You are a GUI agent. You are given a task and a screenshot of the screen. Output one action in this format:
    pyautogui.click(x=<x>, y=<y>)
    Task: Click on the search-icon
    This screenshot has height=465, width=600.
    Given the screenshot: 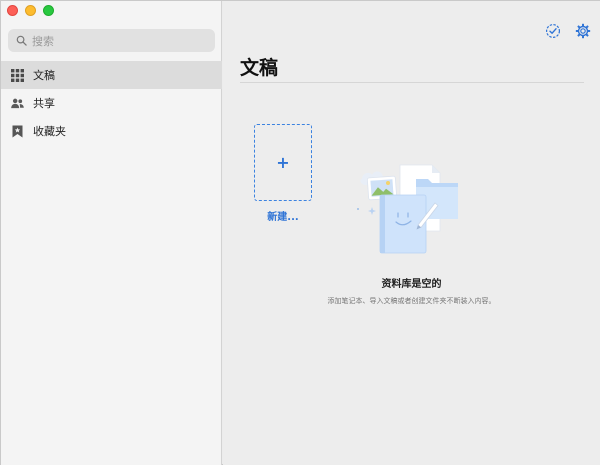 What is the action you would take?
    pyautogui.click(x=21, y=40)
    